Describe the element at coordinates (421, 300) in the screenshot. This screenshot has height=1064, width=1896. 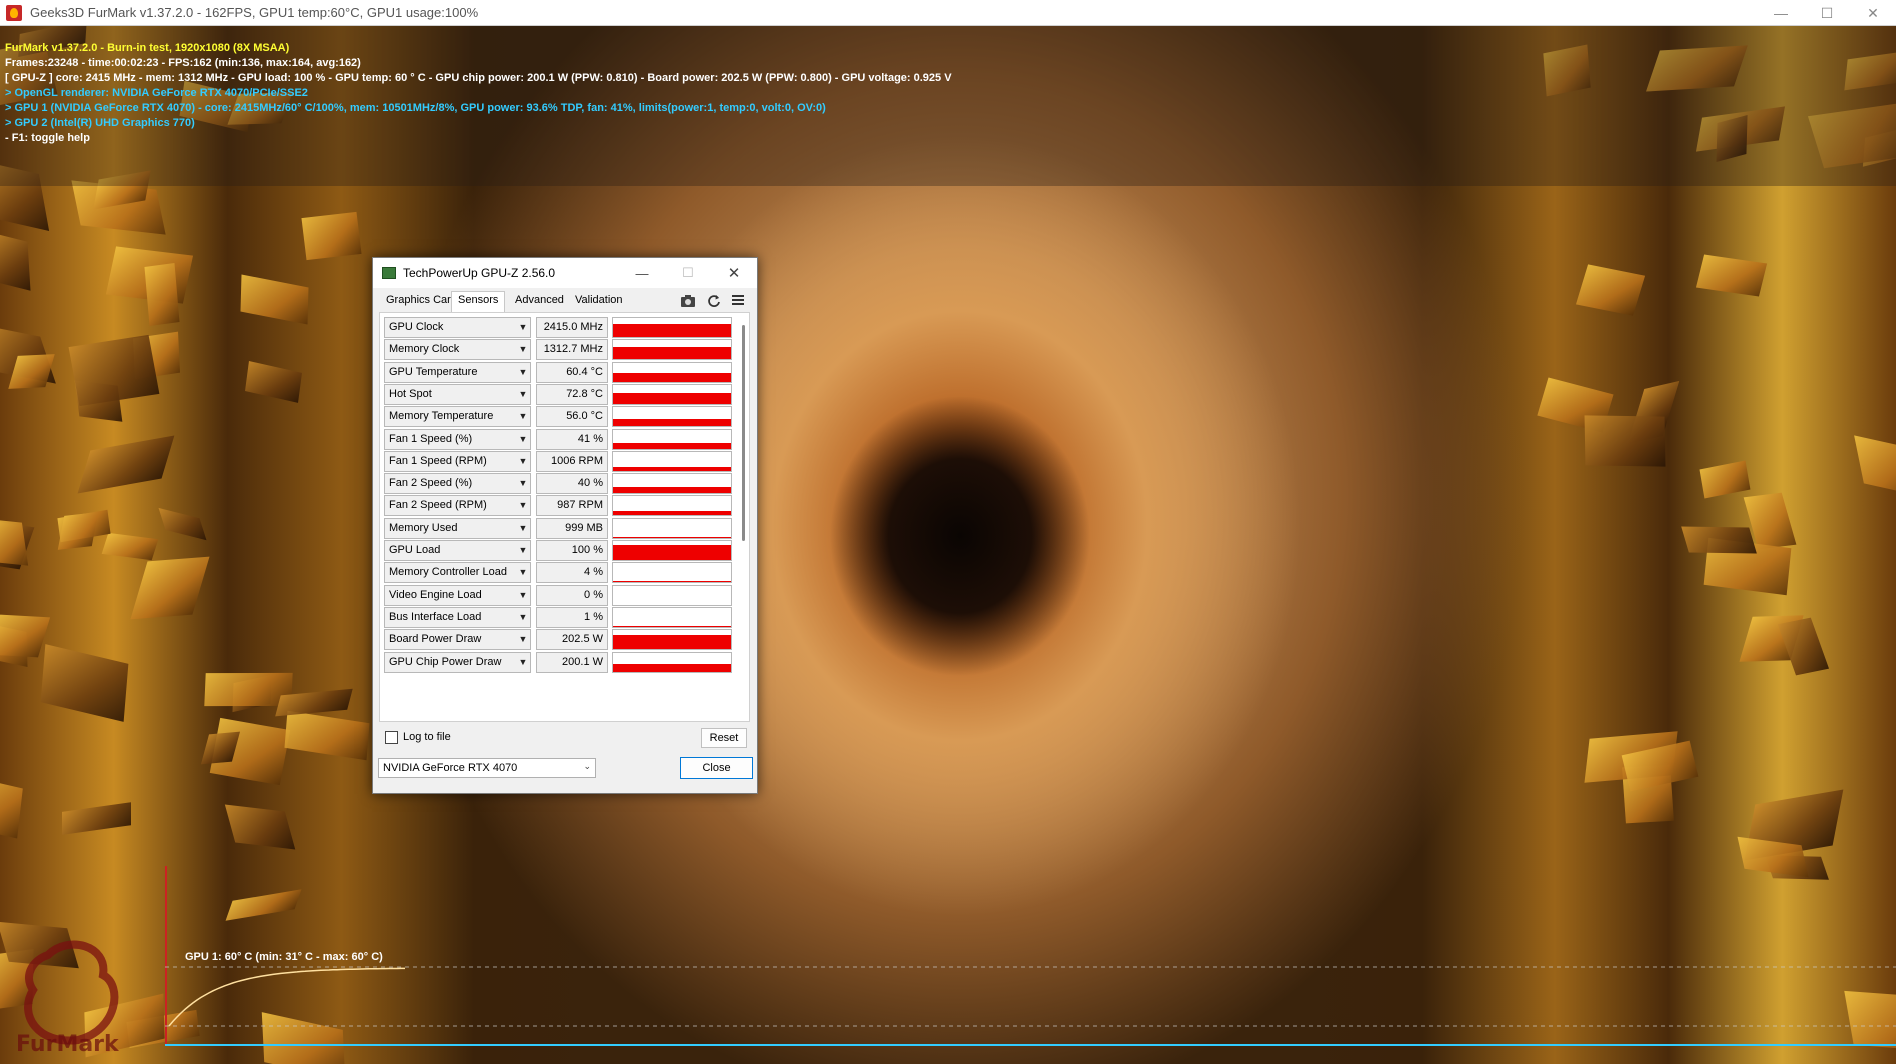
I see `tab-graphics-card: Graphics Card` at that location.